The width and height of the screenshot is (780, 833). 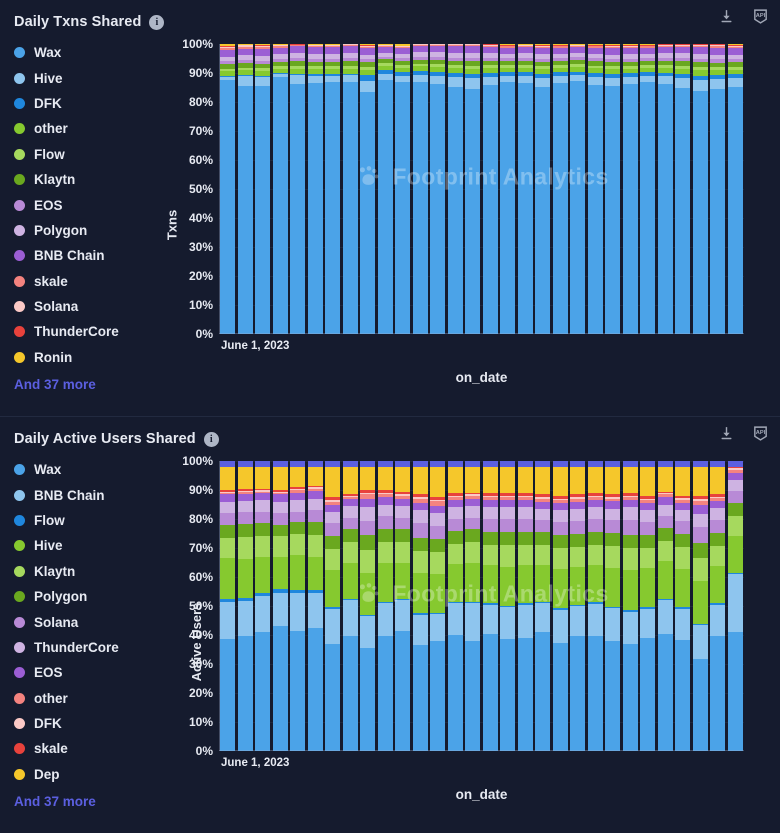 What do you see at coordinates (84, 357) in the screenshot?
I see `legend-item-ronin: Ronin` at bounding box center [84, 357].